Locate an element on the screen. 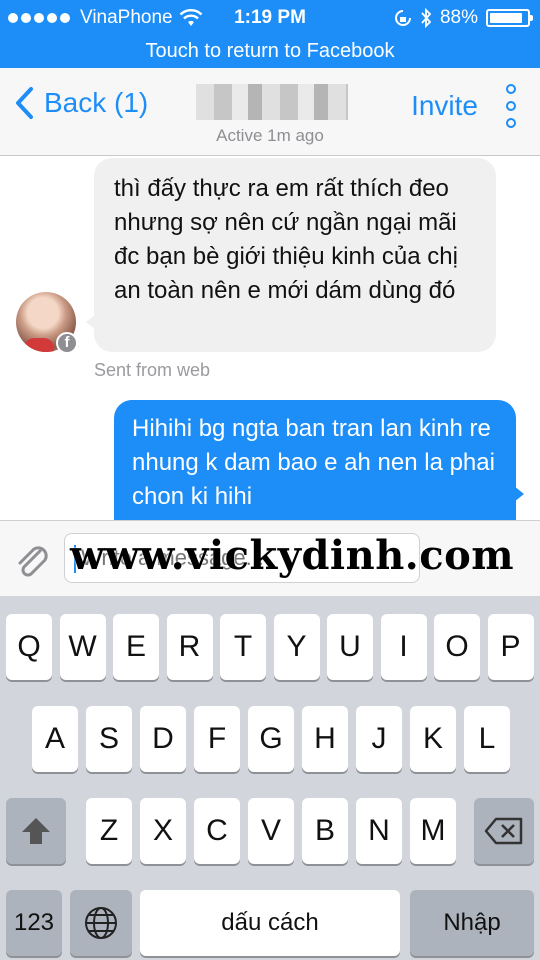  space-key: dấu cách is located at coordinates (270, 923).